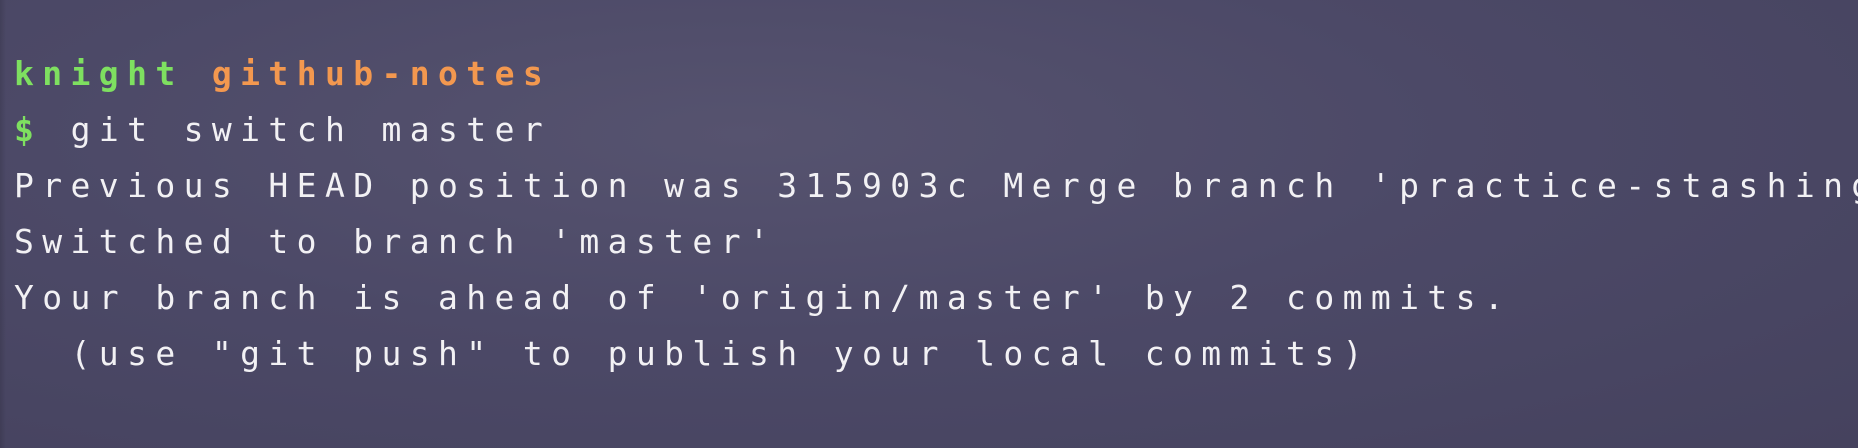 The image size is (1858, 448). What do you see at coordinates (936, 74) in the screenshot?
I see `prompt-header: knight github-notes` at bounding box center [936, 74].